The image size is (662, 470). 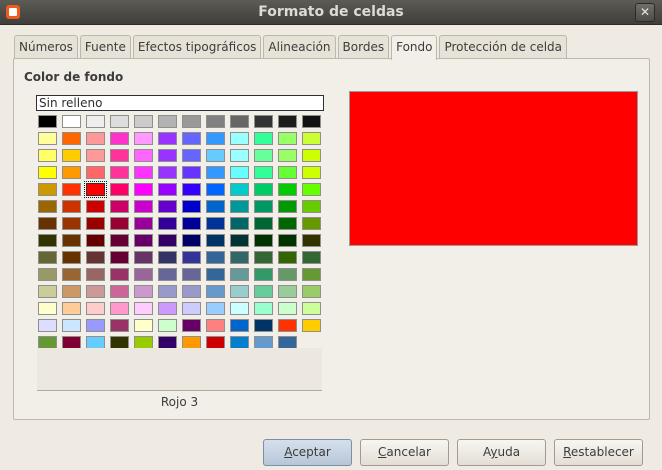 I want to click on no-fill-option: Sin relleno, so click(x=180, y=103).